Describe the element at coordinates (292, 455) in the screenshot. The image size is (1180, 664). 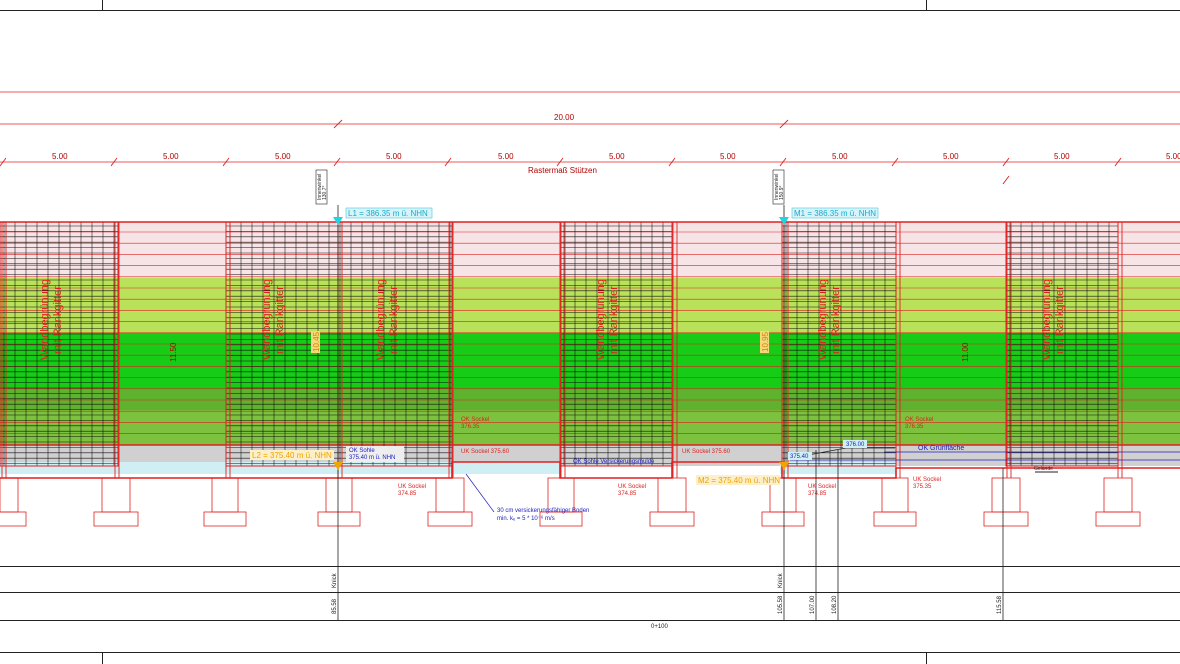
I see `level-l2-label: L2 = 375.40 m ü. NHN` at that location.